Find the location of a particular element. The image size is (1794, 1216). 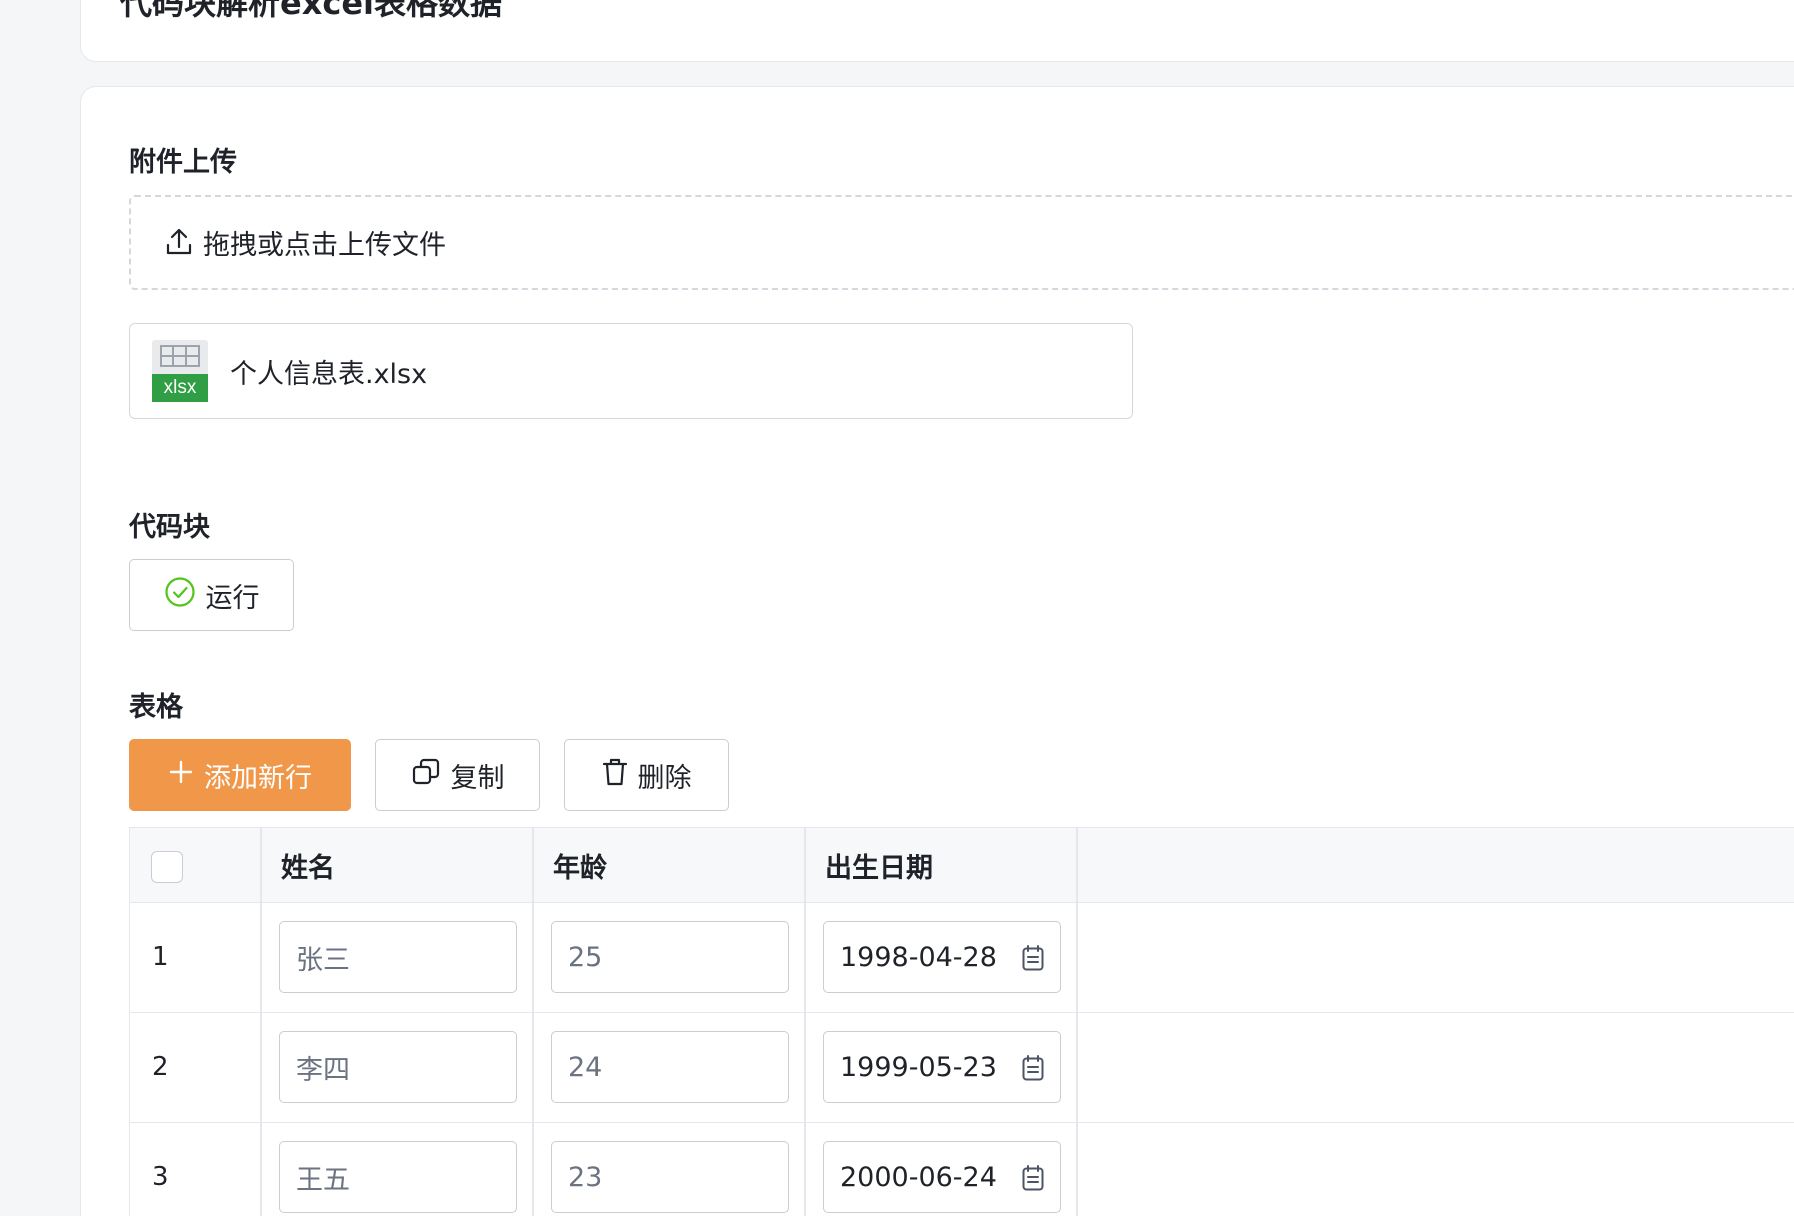

birthdate-picker: 1999-05-23 is located at coordinates (942, 1067).